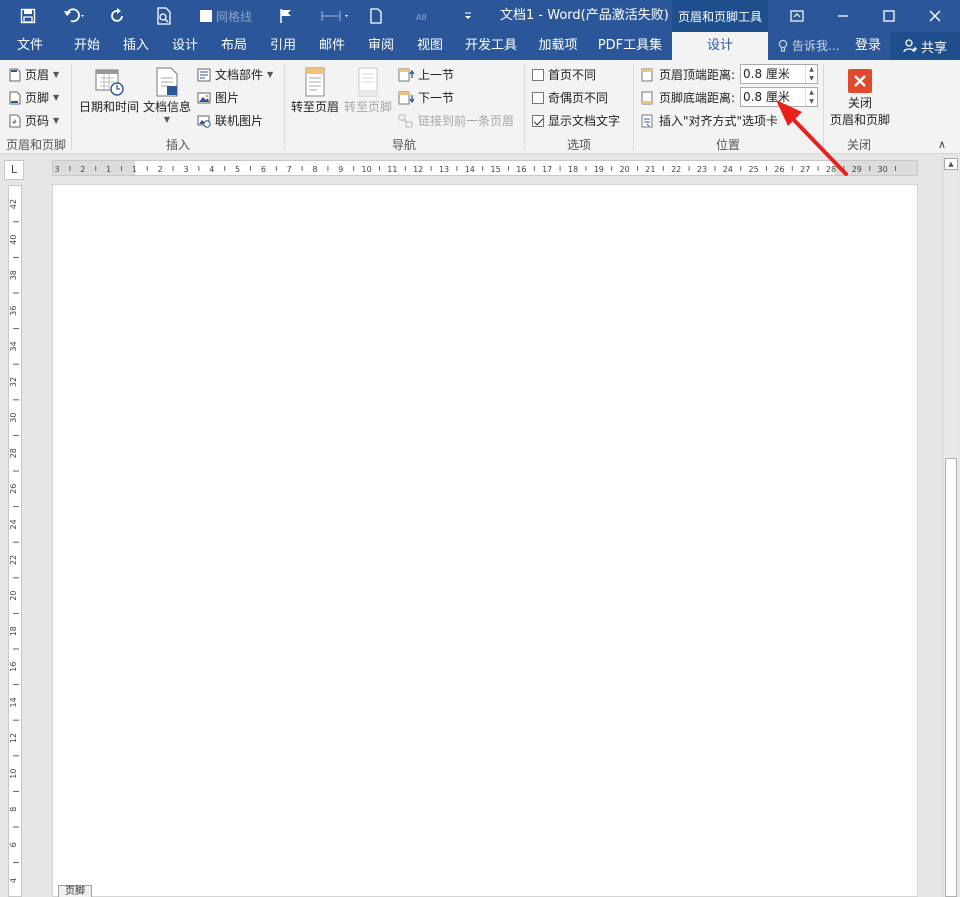  What do you see at coordinates (381, 46) in the screenshot?
I see `tab-review: 审阅` at bounding box center [381, 46].